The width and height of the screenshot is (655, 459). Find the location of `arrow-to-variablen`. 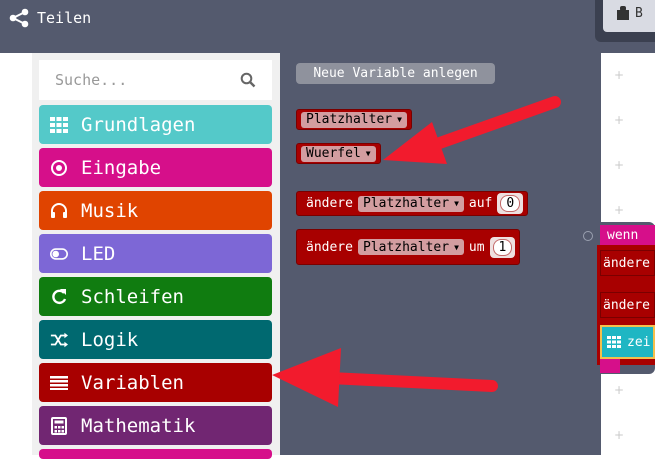

arrow-to-variablen is located at coordinates (385, 377).